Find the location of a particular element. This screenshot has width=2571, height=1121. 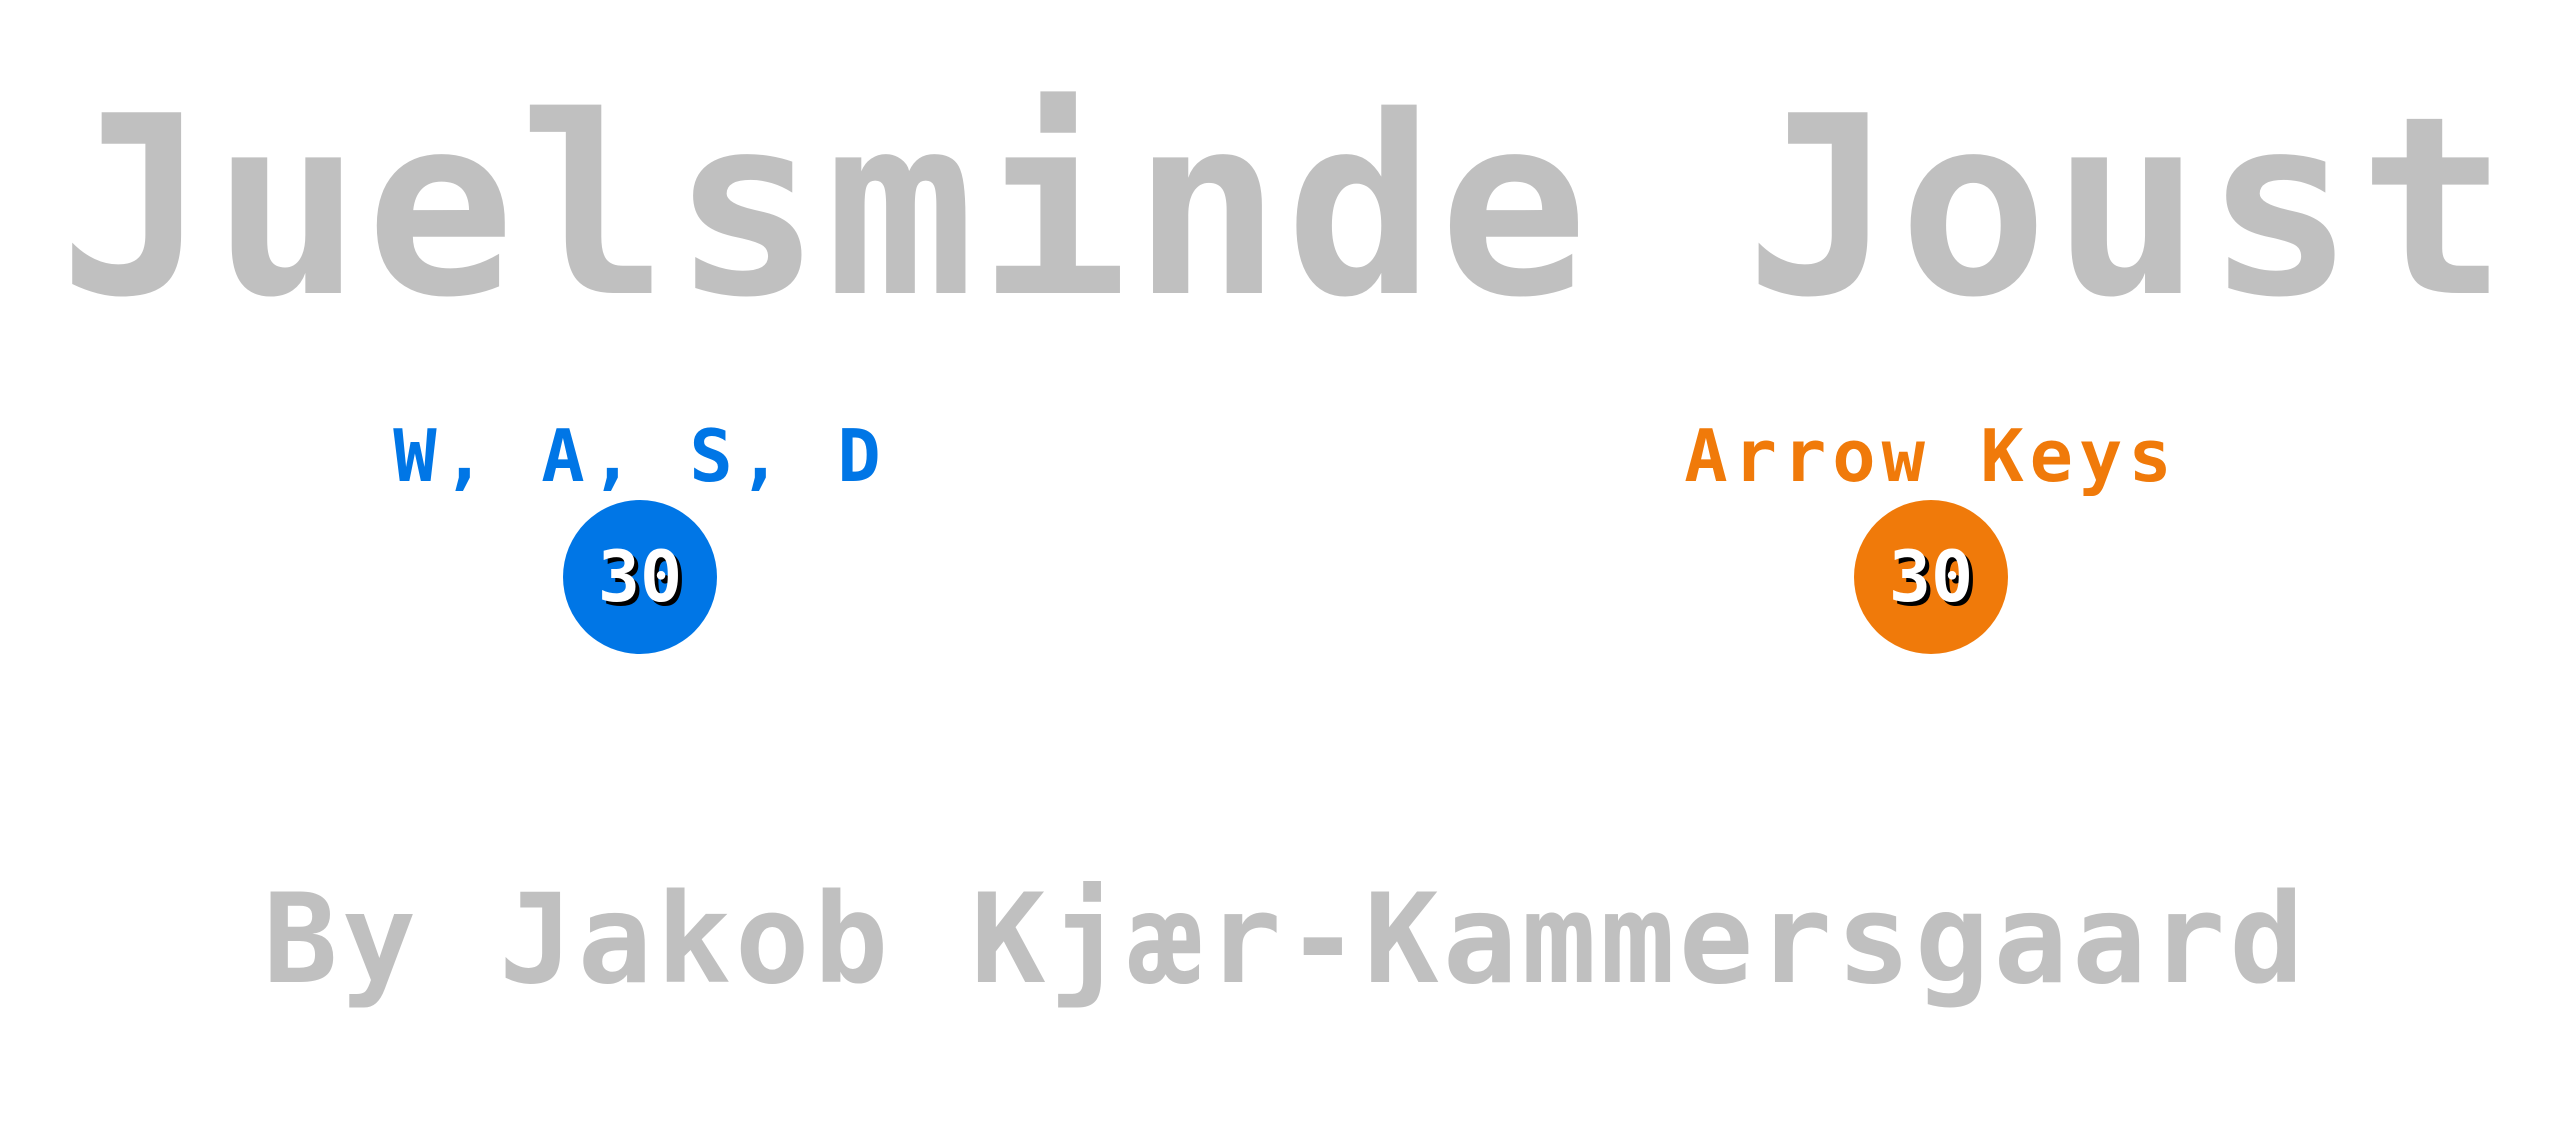

player-2-controls-label: Arrow Keys is located at coordinates (1931, 456).